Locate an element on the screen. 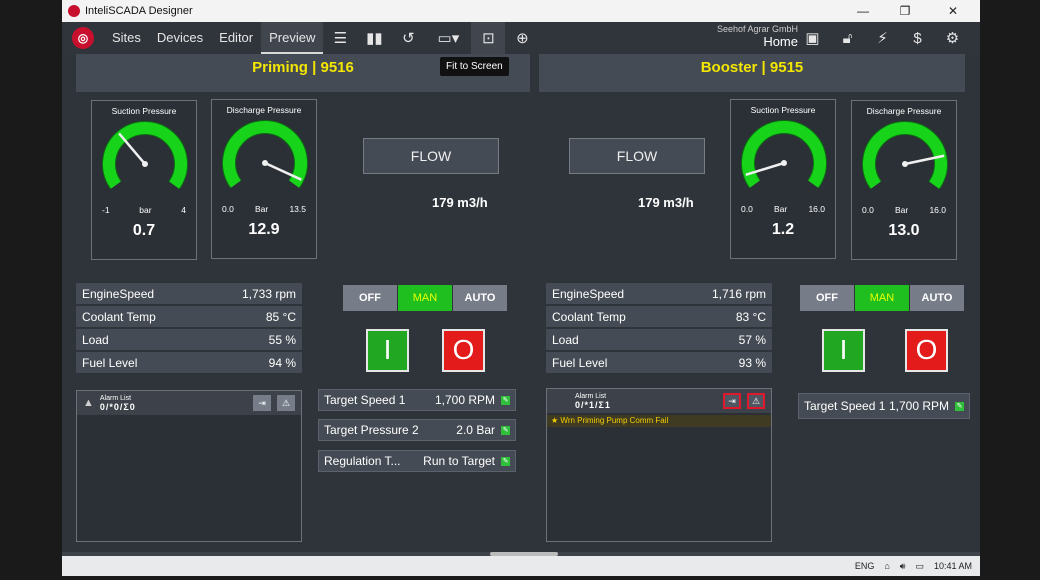 This screenshot has height=580, width=1040. scrollbar-thumb is located at coordinates (524, 554).